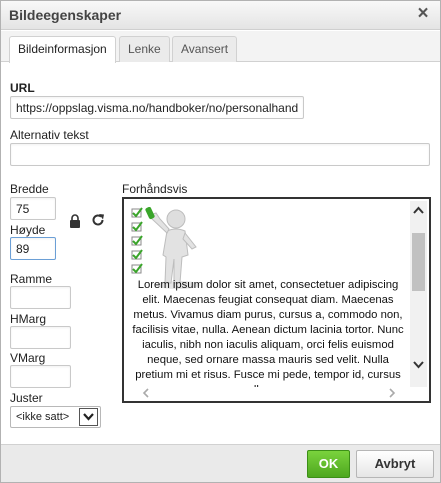  I want to click on preview-vertical-scrollbar, so click(418, 294).